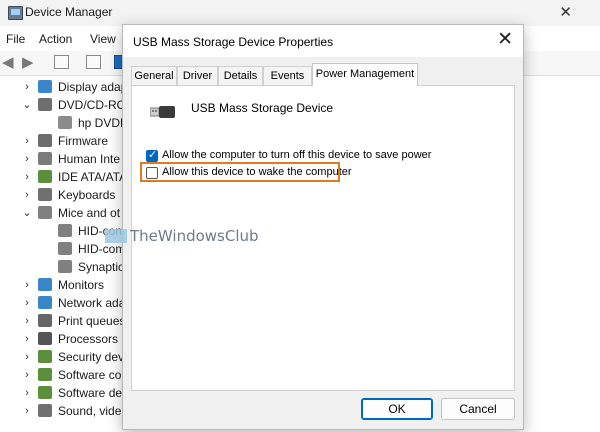 This screenshot has height=432, width=600. I want to click on tree-item-label: Software dev, so click(93, 393).